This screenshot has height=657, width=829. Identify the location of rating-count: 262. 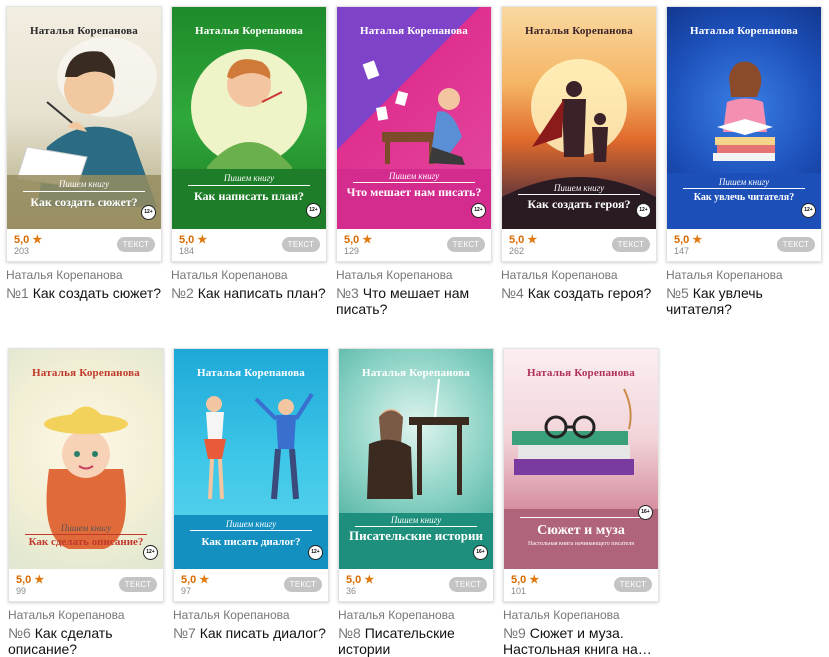
(517, 251).